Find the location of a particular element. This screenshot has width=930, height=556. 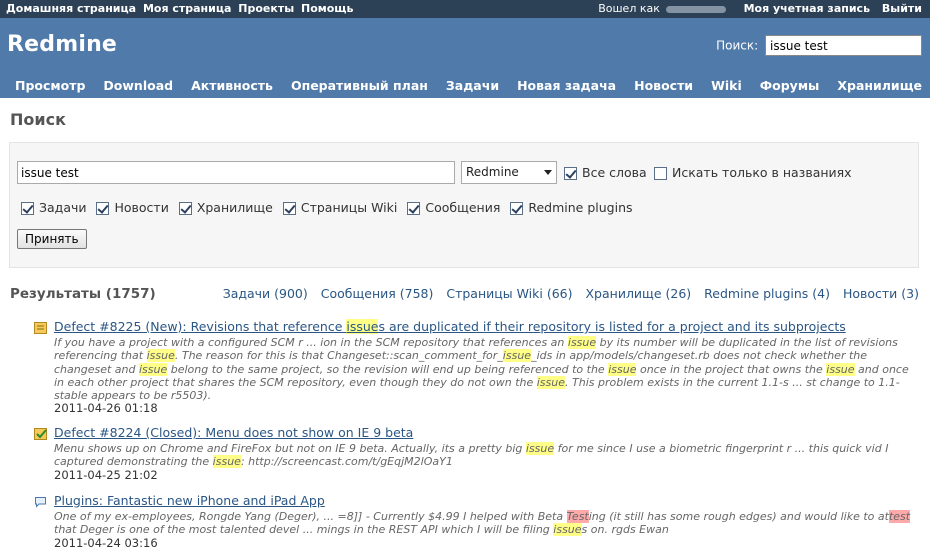

tab-issues: Задачи is located at coordinates (472, 85).